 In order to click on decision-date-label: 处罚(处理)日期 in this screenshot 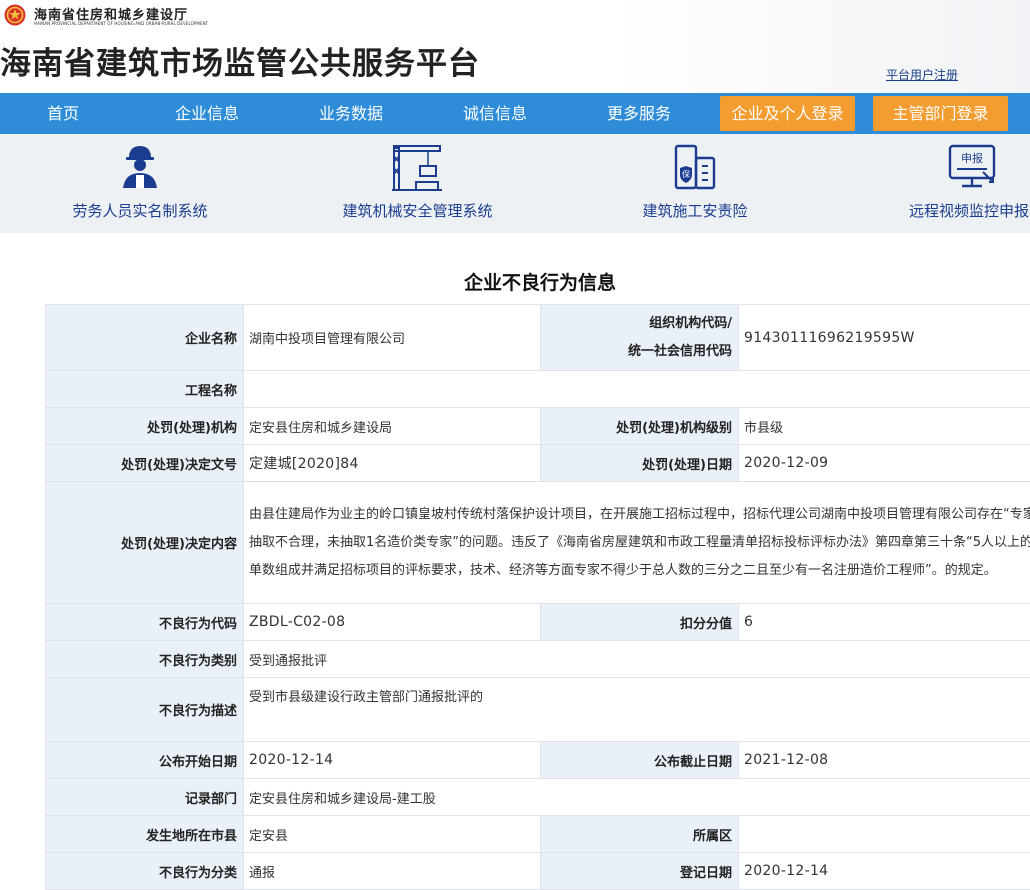, I will do `click(640, 463)`.